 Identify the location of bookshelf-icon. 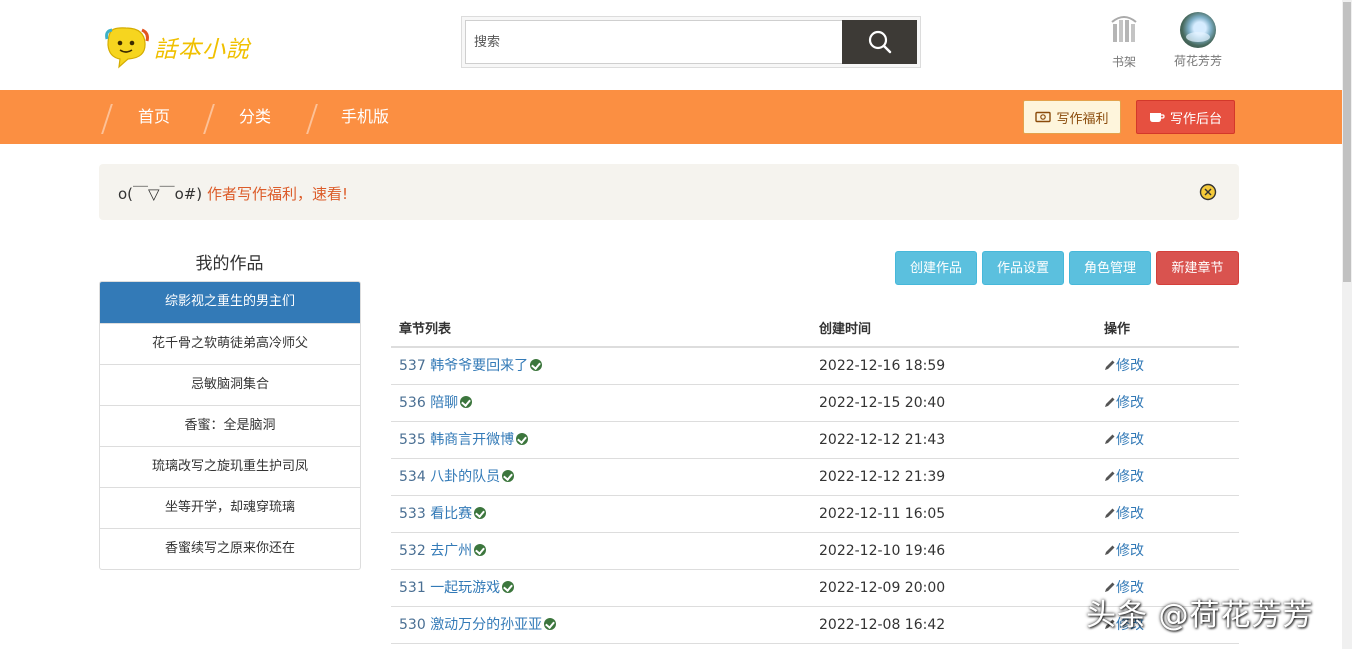
(1124, 29).